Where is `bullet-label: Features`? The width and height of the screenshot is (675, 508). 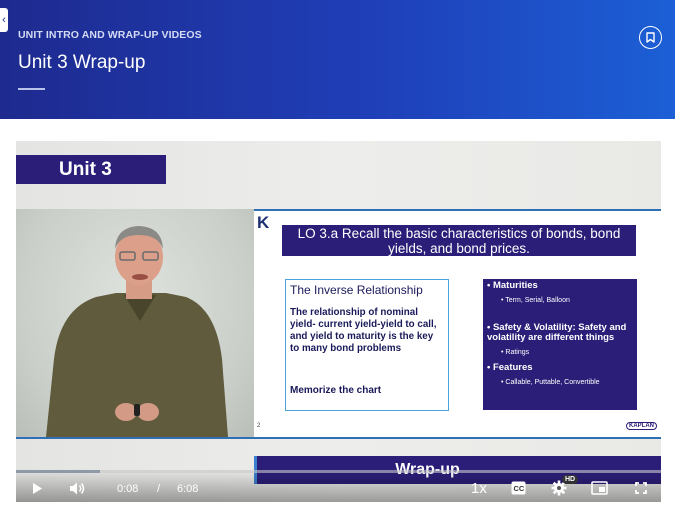 bullet-label: Features is located at coordinates (512, 367).